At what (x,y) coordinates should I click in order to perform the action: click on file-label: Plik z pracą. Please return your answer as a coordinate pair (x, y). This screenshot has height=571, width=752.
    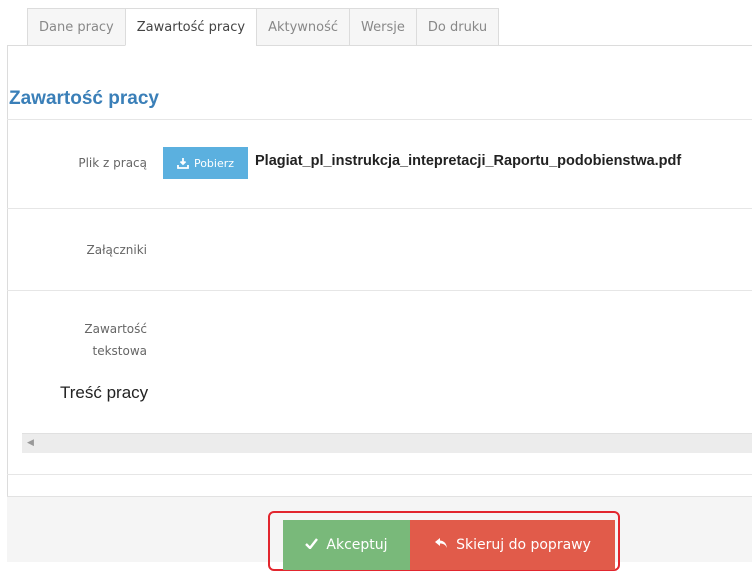
    Looking at the image, I should click on (112, 163).